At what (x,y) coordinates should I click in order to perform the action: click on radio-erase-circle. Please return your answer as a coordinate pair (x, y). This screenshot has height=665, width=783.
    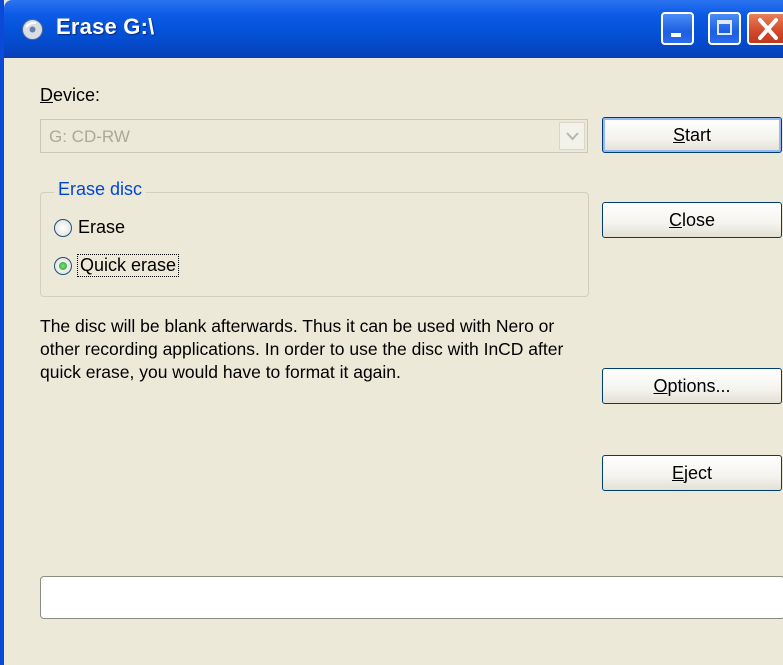
    Looking at the image, I should click on (63, 227).